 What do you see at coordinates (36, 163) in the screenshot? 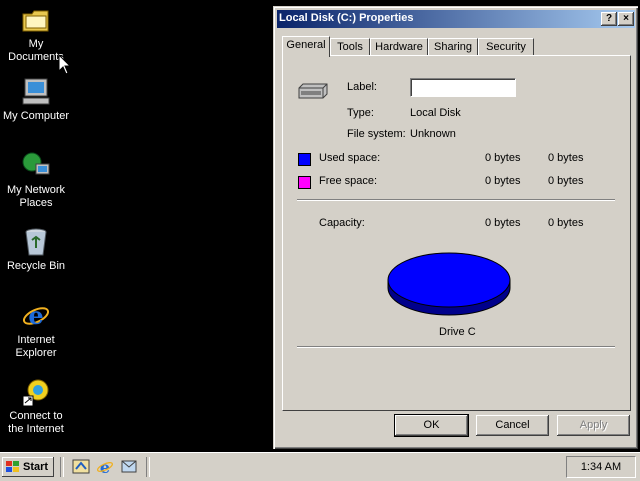
I see `network-icon` at bounding box center [36, 163].